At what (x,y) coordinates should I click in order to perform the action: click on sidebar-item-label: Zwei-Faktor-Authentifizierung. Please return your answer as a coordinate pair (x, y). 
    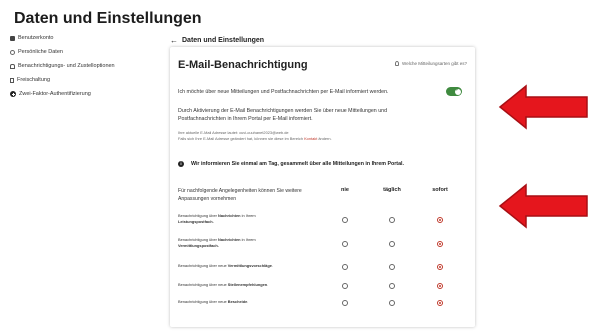
    Looking at the image, I should click on (55, 94).